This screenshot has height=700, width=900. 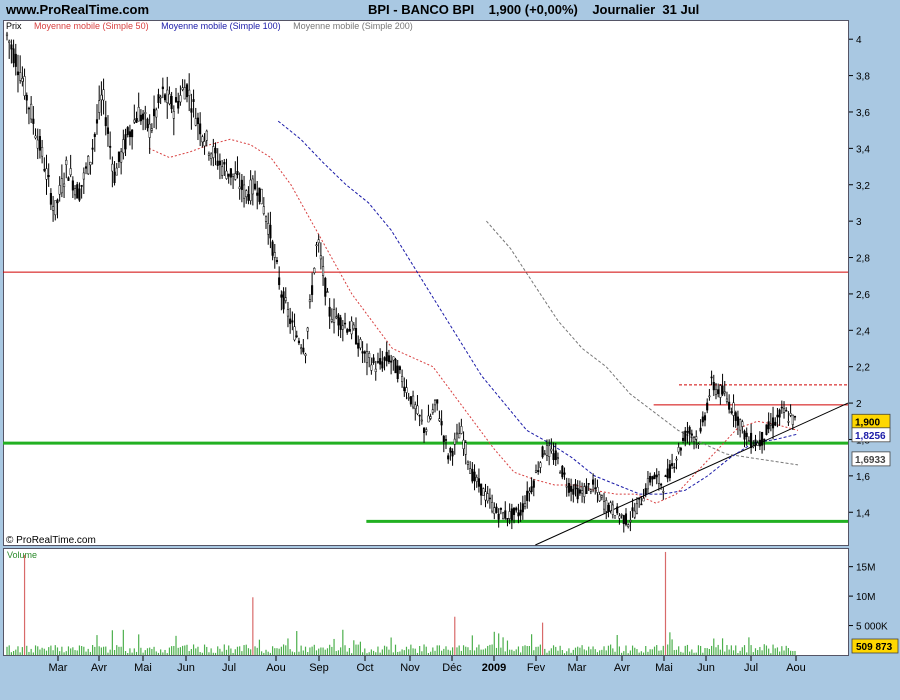 What do you see at coordinates (865, 597) in the screenshot?
I see `volume-tick-label: 10M` at bounding box center [865, 597].